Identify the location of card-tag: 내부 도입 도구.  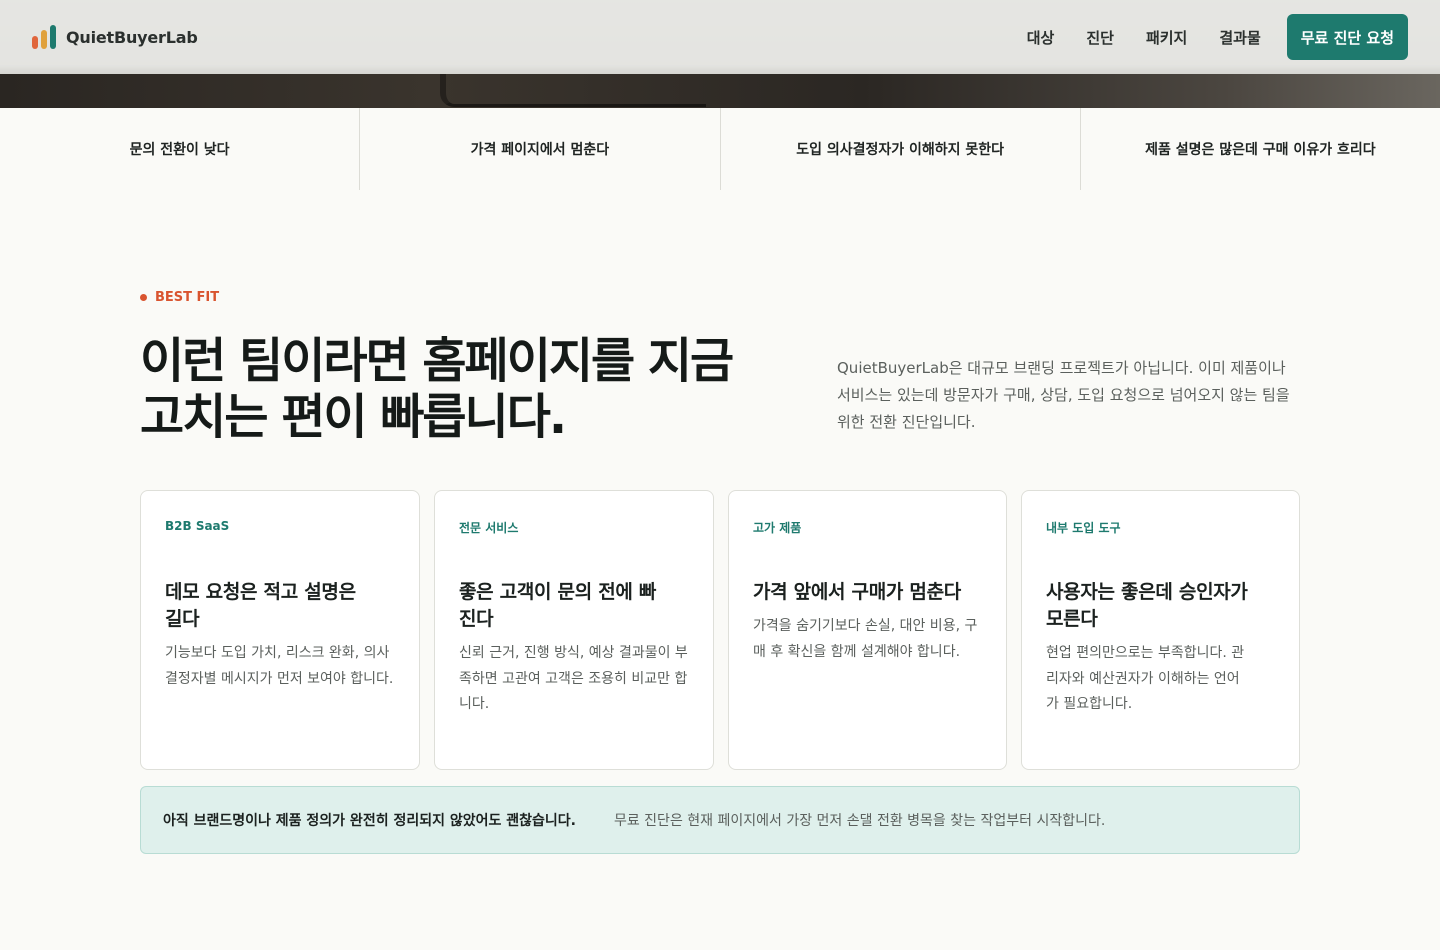
(1083, 528).